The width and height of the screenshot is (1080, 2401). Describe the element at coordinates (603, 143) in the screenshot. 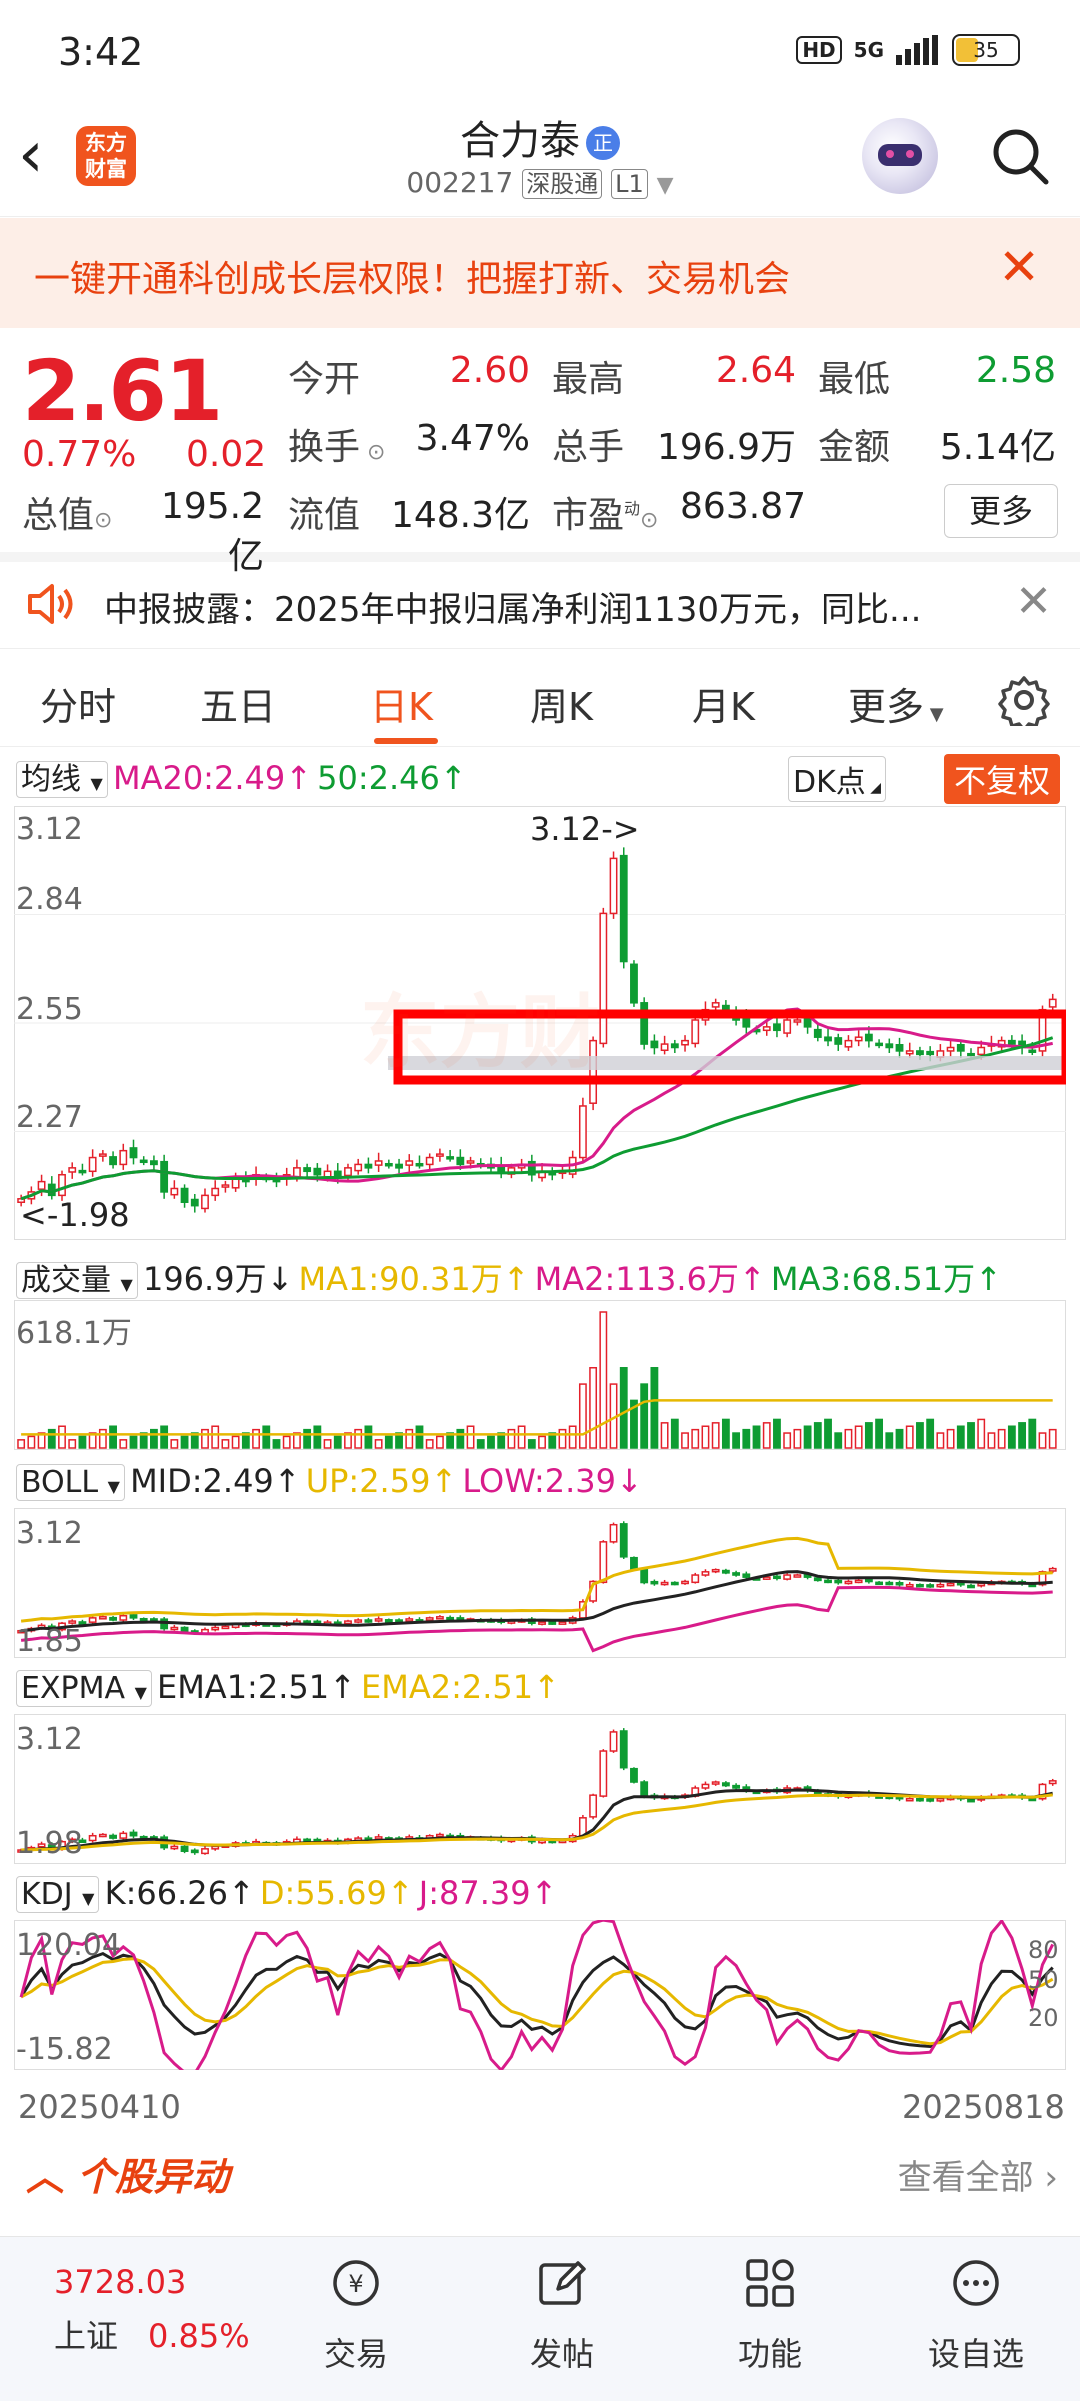

I see `verified-badge: 正` at that location.